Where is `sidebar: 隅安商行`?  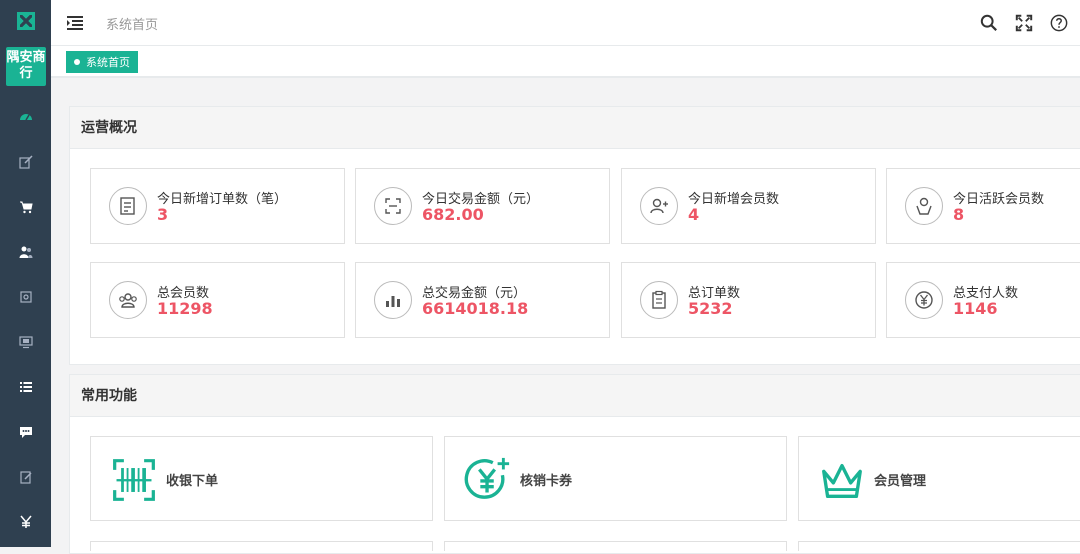 sidebar: 隅安商行 is located at coordinates (25, 273).